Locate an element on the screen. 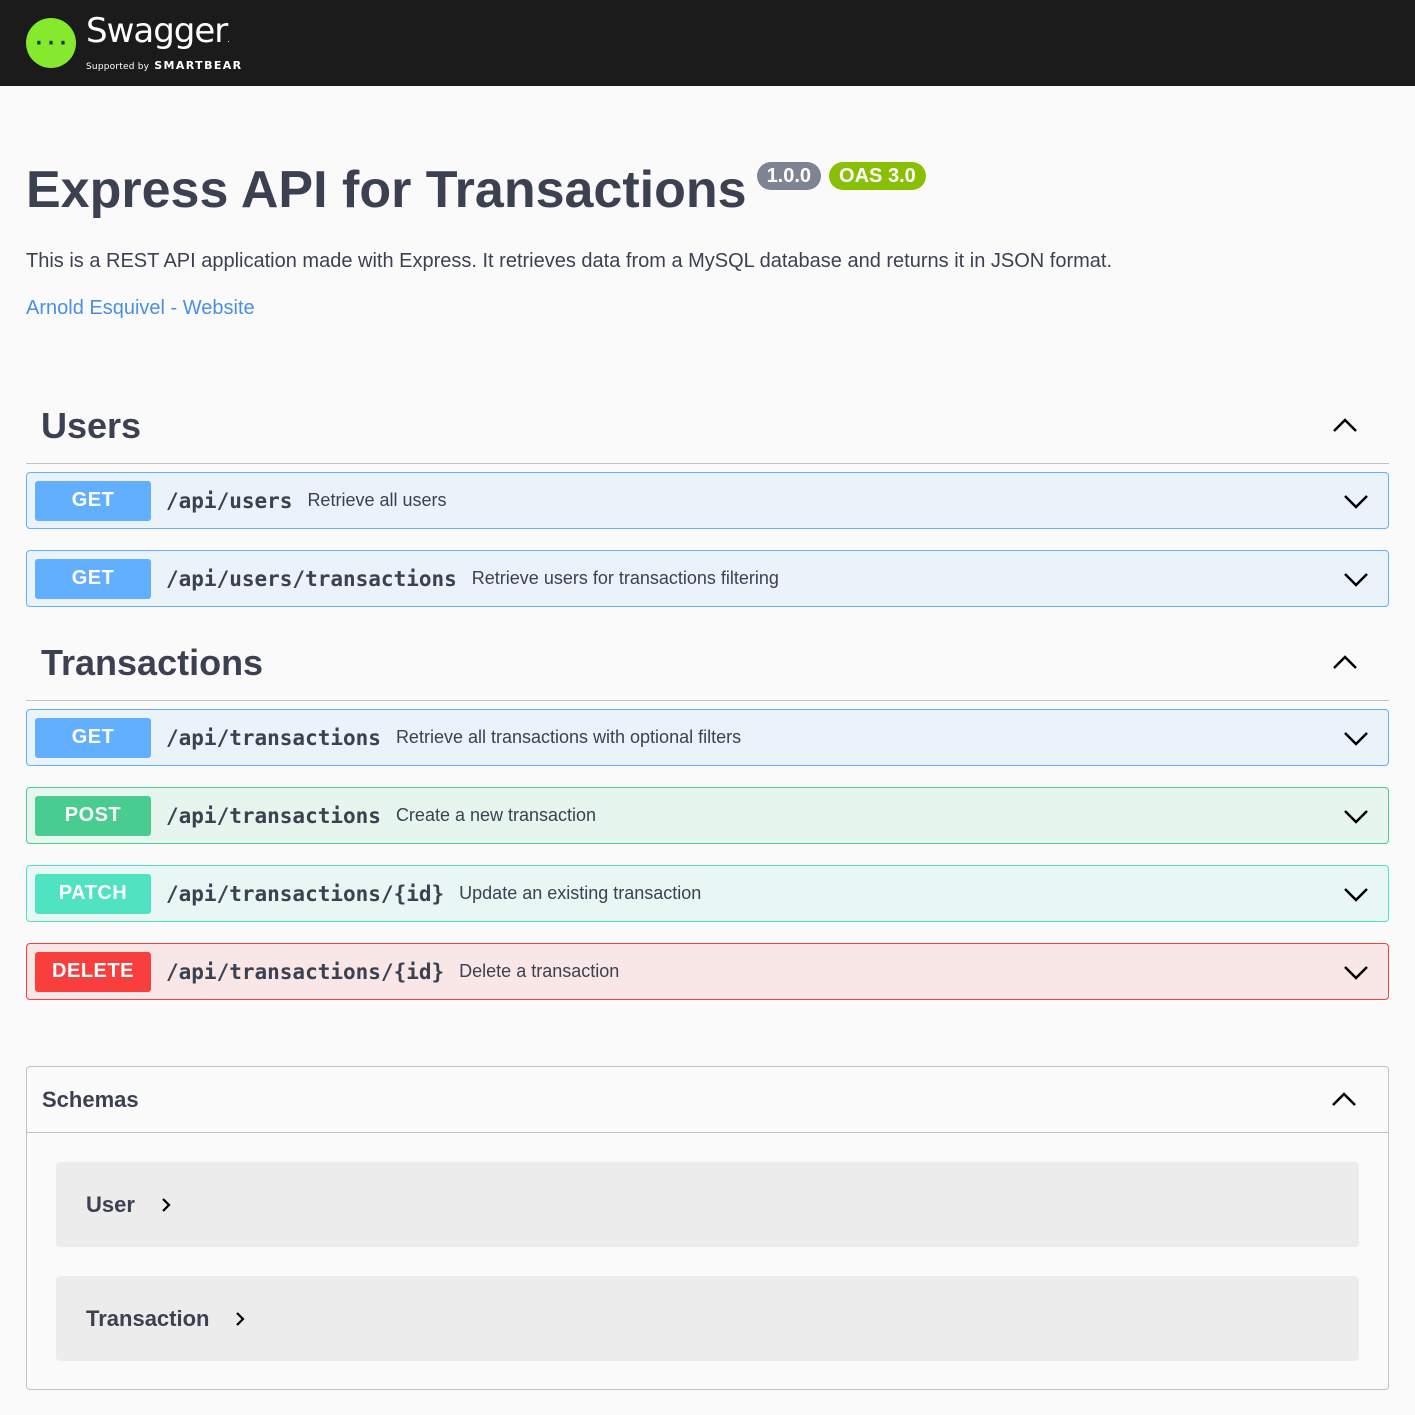 This screenshot has width=1415, height=1415. tag-title: Transactions is located at coordinates (152, 662).